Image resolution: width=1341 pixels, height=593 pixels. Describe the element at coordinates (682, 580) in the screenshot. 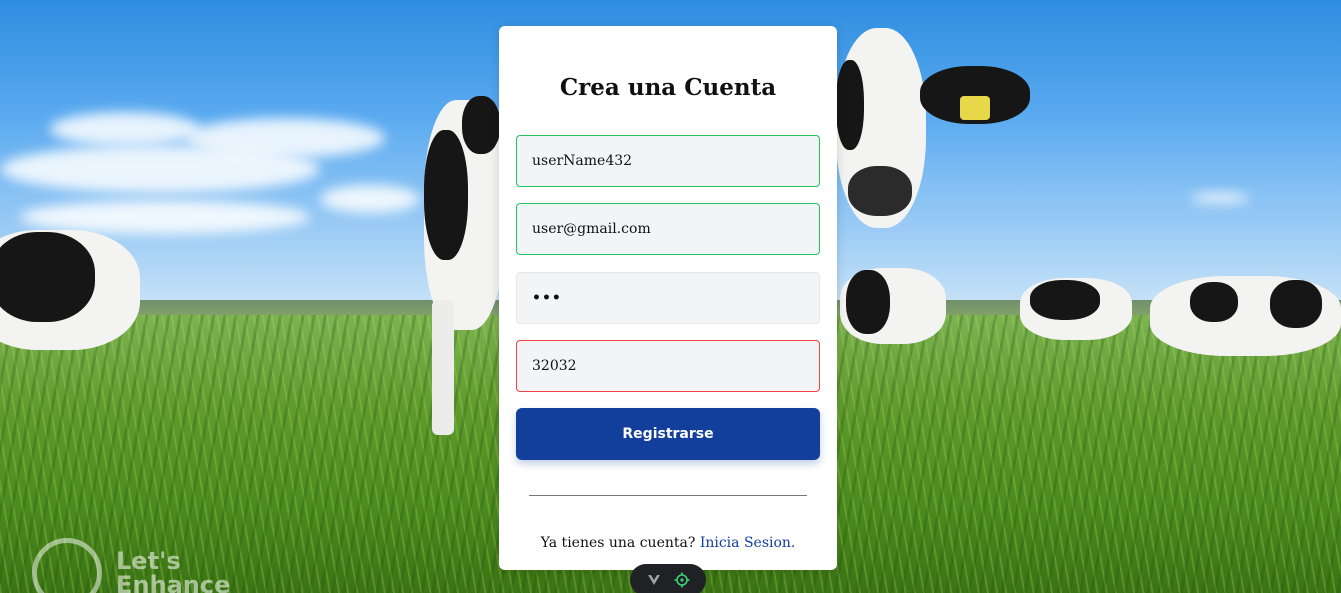

I see `crosshair-icon` at that location.